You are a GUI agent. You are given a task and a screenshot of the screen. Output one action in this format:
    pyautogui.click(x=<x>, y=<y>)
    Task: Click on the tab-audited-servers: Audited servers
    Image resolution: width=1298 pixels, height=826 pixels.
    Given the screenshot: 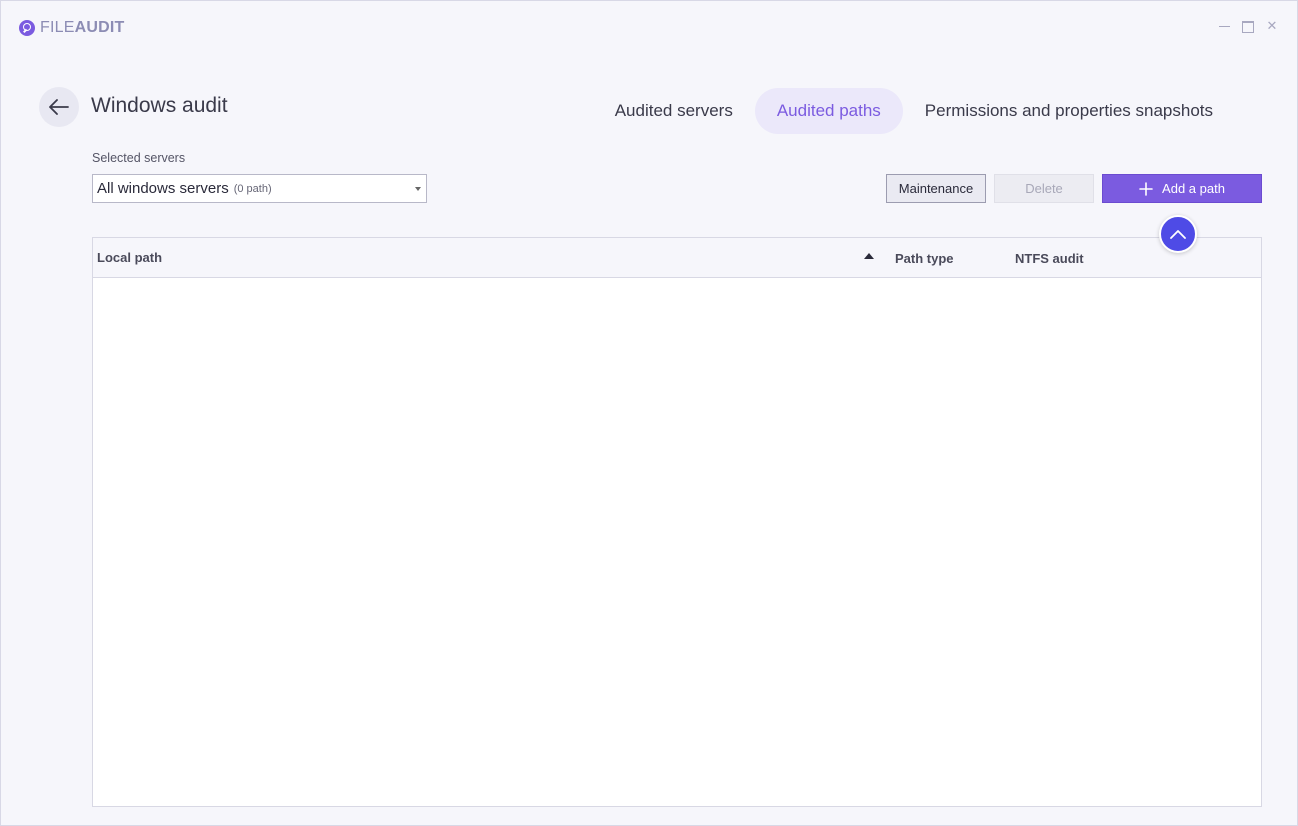 What is the action you would take?
    pyautogui.click(x=674, y=111)
    